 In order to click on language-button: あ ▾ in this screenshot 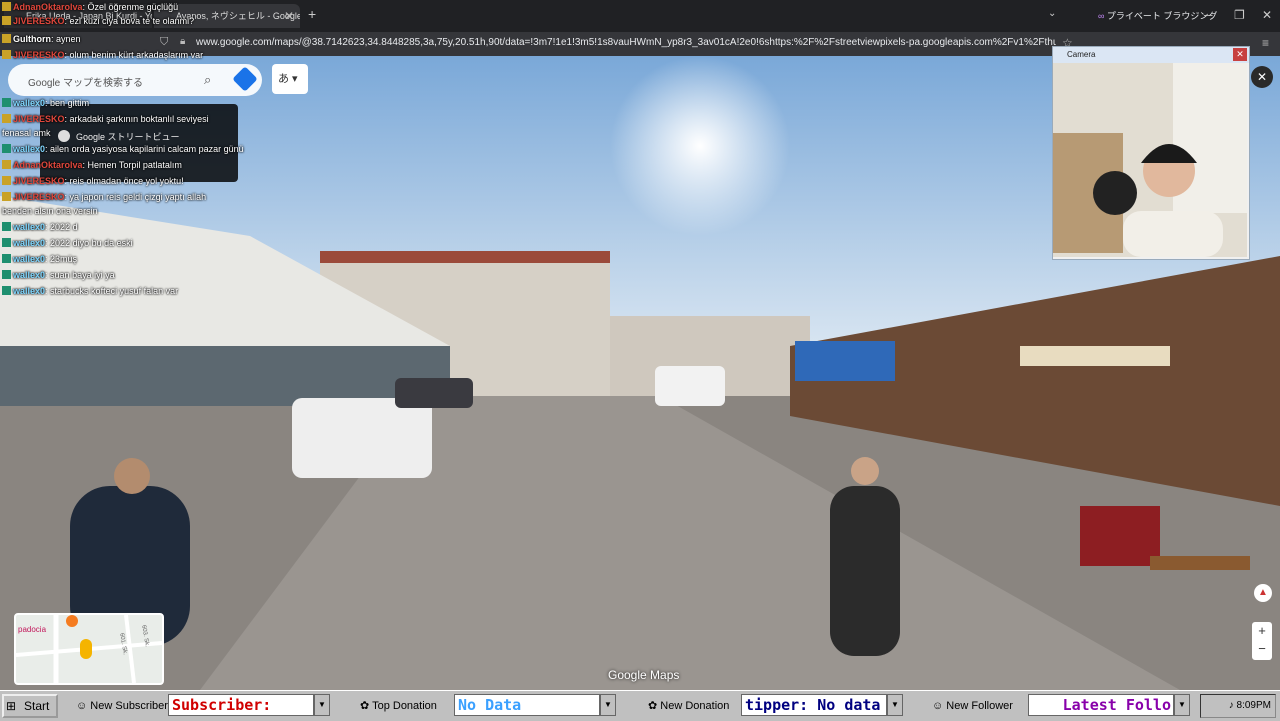, I will do `click(290, 79)`.